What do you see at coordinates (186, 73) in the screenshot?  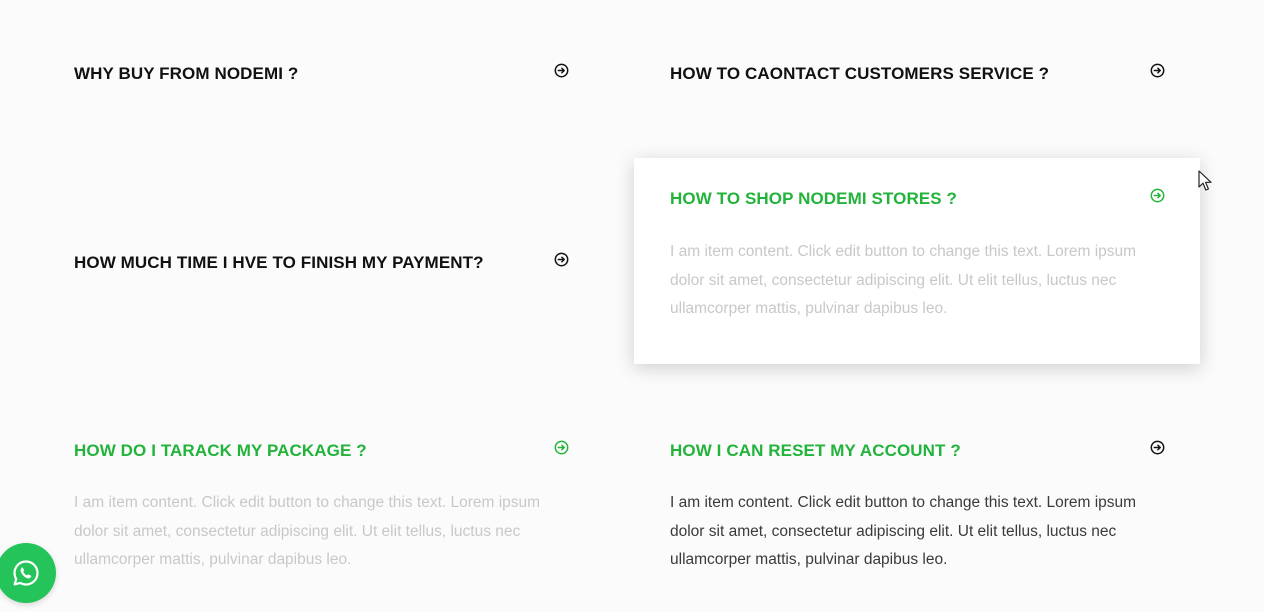 I see `faq-item-title: WHY BUY FROM NODEMI ?` at bounding box center [186, 73].